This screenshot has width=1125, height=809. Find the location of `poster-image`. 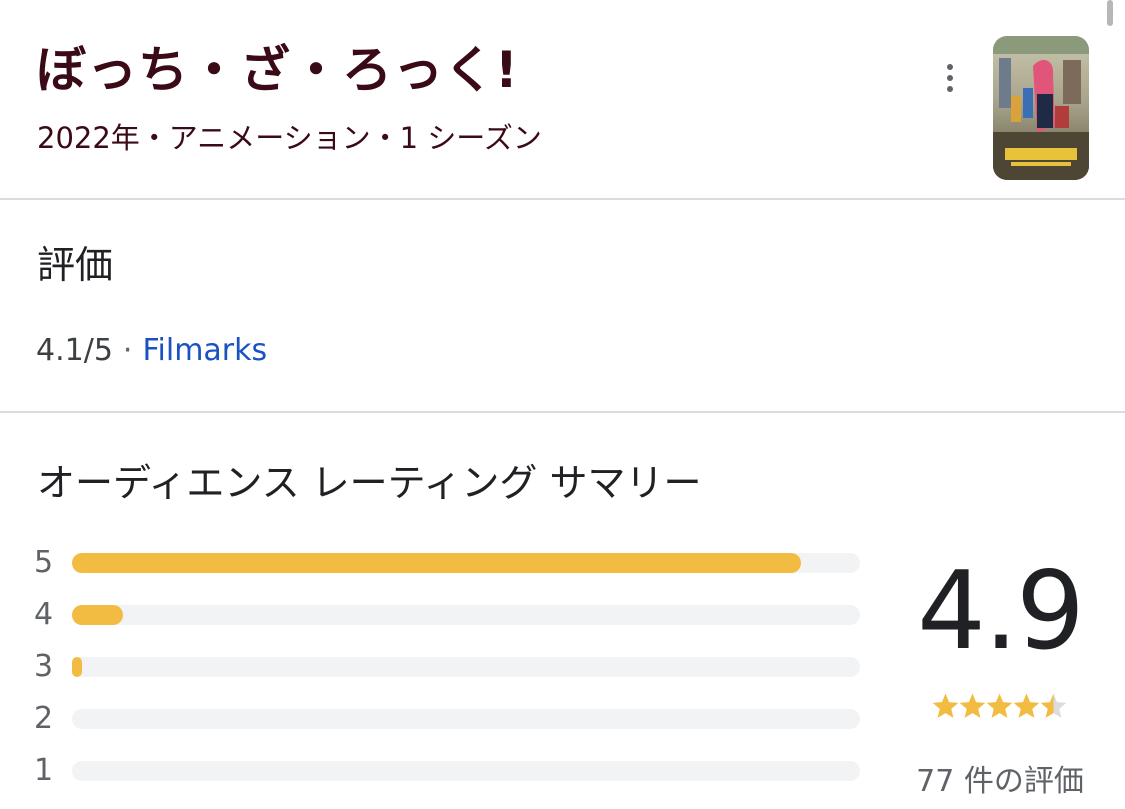

poster-image is located at coordinates (1041, 108).